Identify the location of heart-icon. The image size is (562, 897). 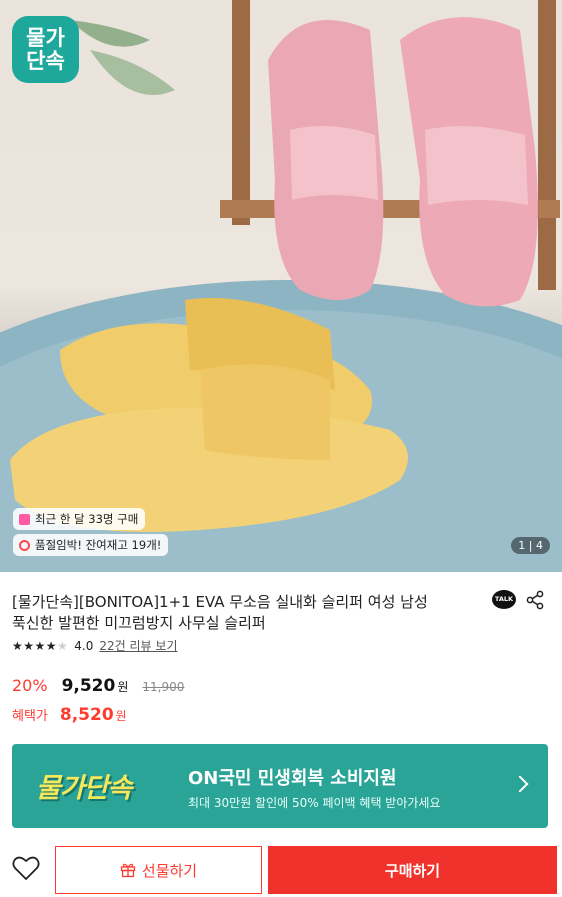
(26, 868).